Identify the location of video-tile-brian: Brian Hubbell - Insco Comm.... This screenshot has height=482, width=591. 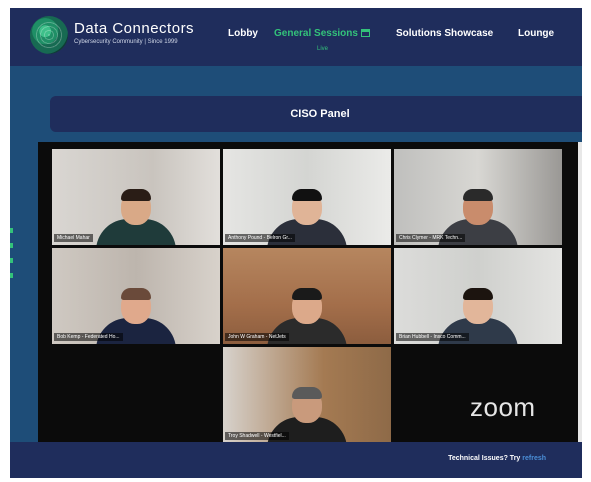
(478, 296).